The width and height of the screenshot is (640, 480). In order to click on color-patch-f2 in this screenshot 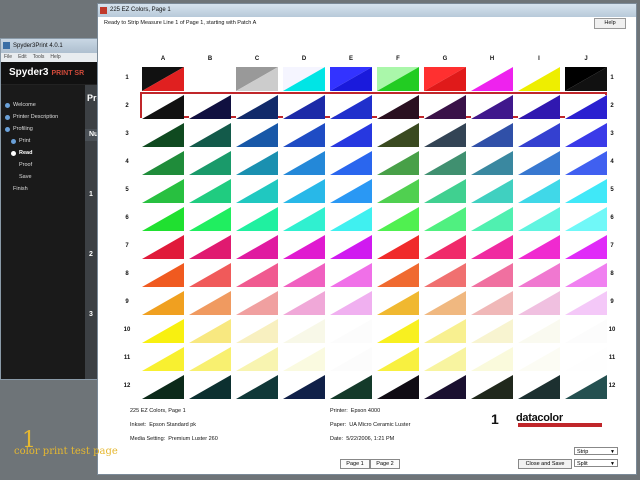, I will do `click(398, 107)`.